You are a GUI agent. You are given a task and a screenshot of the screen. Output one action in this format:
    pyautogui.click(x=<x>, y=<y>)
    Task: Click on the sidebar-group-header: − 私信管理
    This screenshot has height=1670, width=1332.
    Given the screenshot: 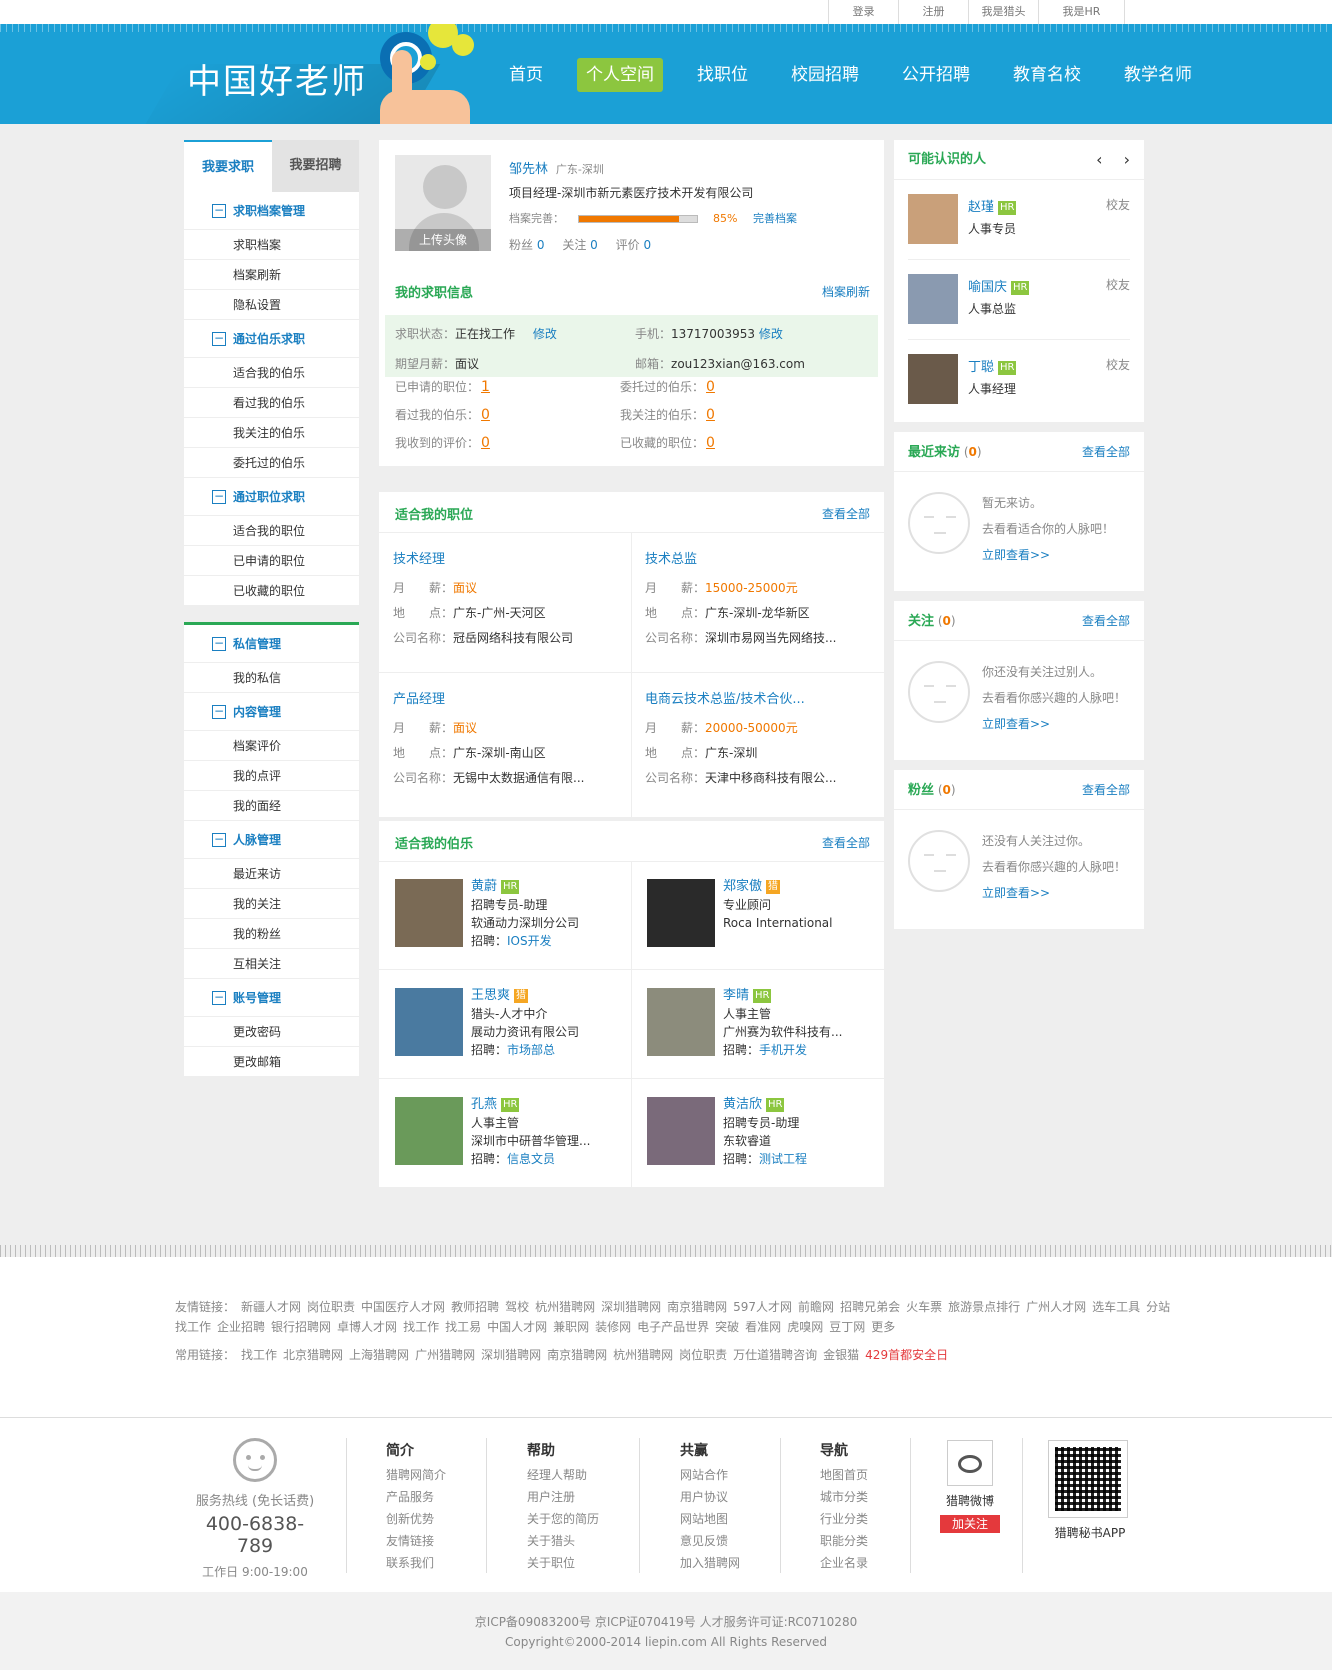 What is the action you would take?
    pyautogui.click(x=271, y=644)
    